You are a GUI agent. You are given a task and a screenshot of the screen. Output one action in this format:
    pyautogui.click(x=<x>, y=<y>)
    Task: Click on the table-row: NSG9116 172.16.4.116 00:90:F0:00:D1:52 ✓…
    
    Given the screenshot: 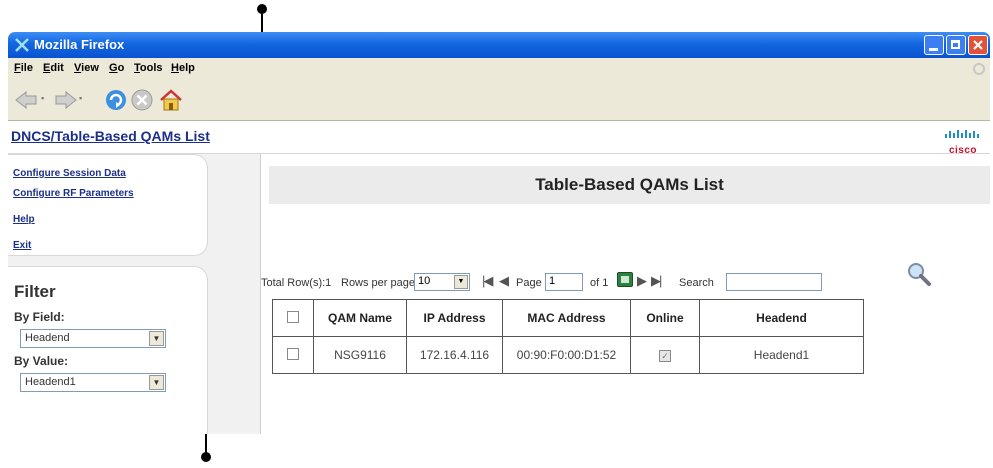 What is the action you would take?
    pyautogui.click(x=568, y=355)
    